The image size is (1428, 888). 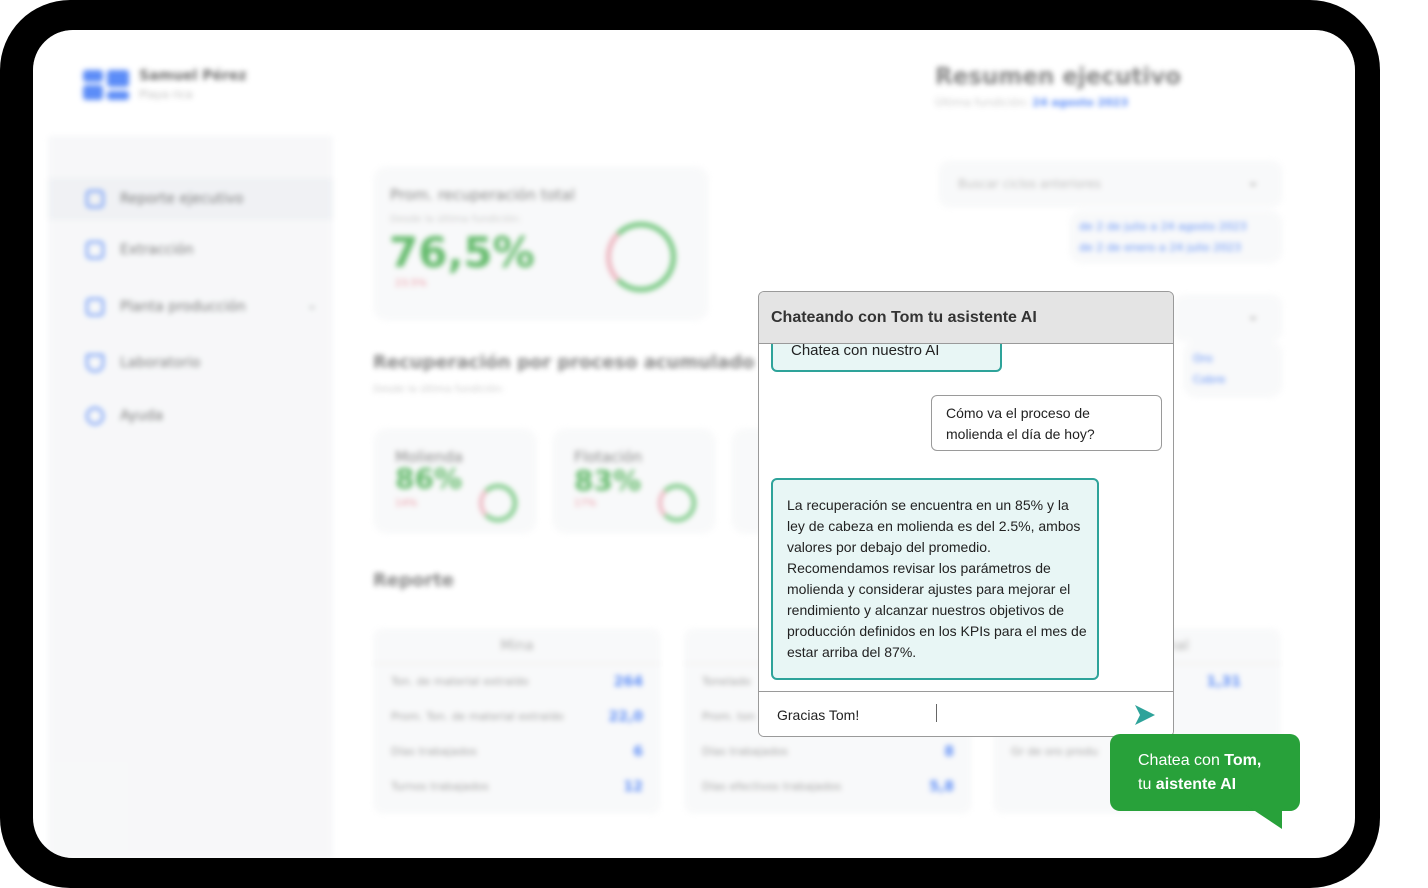 What do you see at coordinates (456, 219) in the screenshot?
I see `kpi-total-subtitle: Desde la última fundición:` at bounding box center [456, 219].